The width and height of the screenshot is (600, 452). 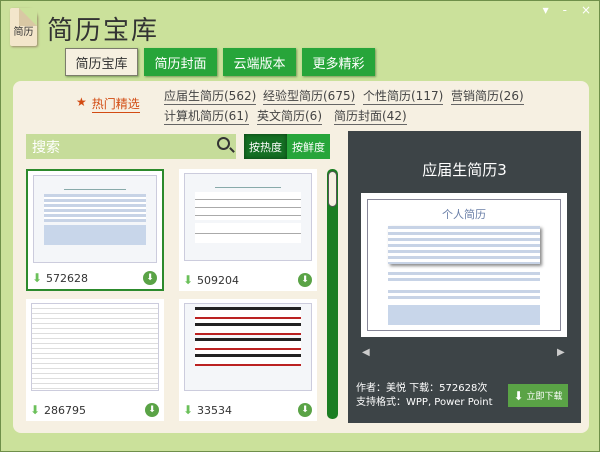 I want to click on tab-resume-cover: 简历封面, so click(x=180, y=62).